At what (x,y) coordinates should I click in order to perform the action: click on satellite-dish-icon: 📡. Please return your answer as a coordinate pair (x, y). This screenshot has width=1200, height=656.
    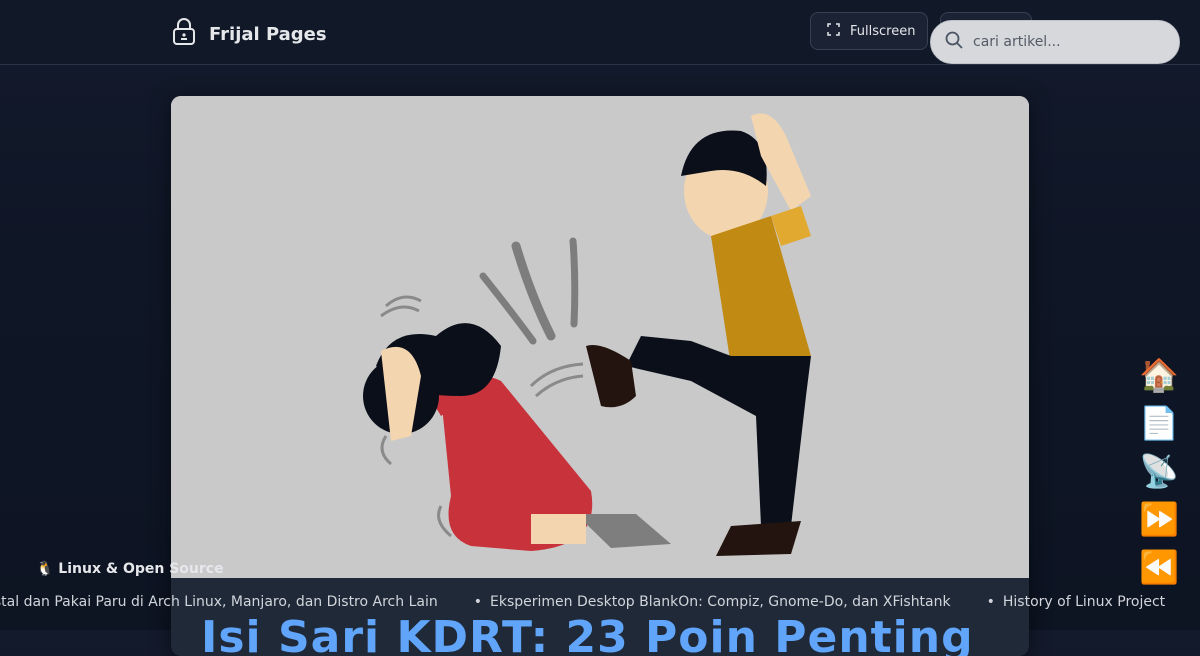
    Looking at the image, I should click on (1159, 471).